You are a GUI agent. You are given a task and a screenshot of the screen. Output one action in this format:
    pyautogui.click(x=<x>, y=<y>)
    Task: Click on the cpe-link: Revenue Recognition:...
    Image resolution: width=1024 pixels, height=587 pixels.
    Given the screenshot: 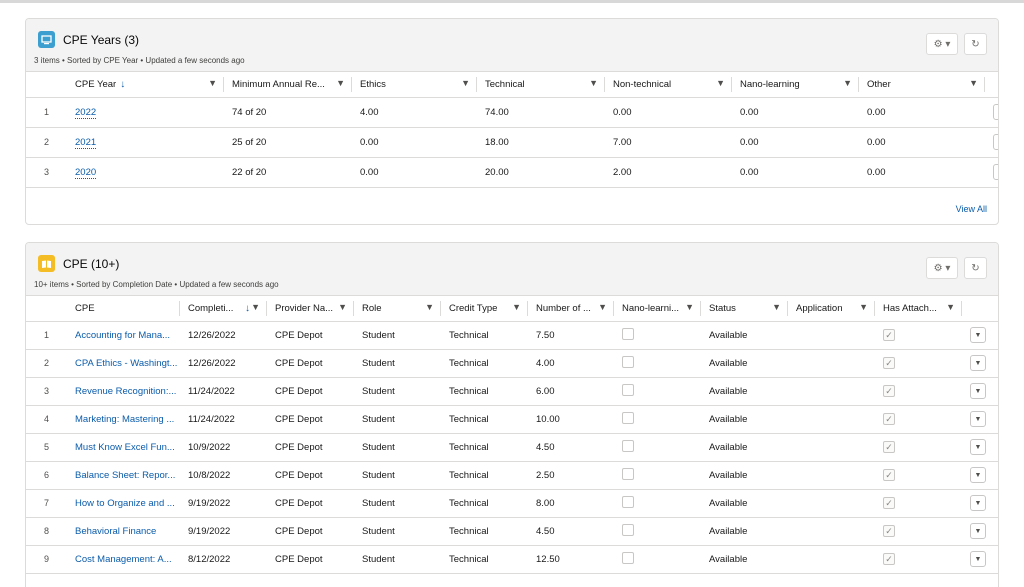 What is the action you would take?
    pyautogui.click(x=125, y=391)
    